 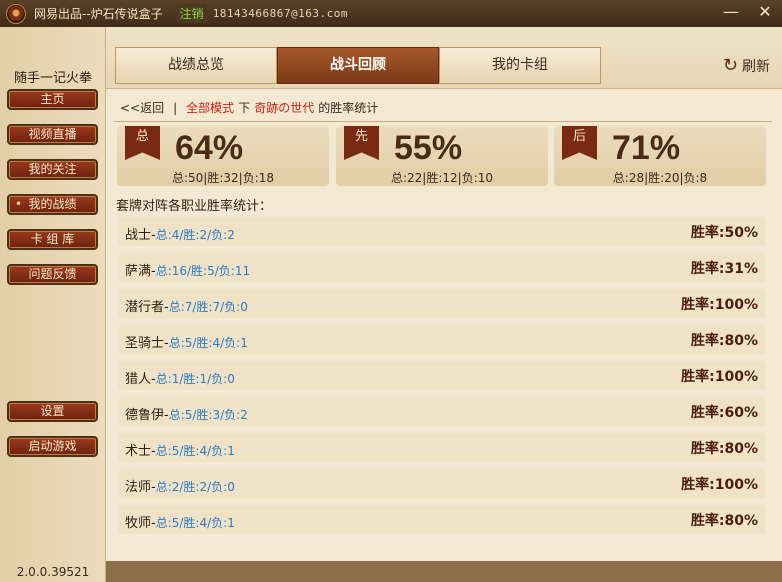 I want to click on version-label: 2.0.0.39521, so click(x=53, y=572).